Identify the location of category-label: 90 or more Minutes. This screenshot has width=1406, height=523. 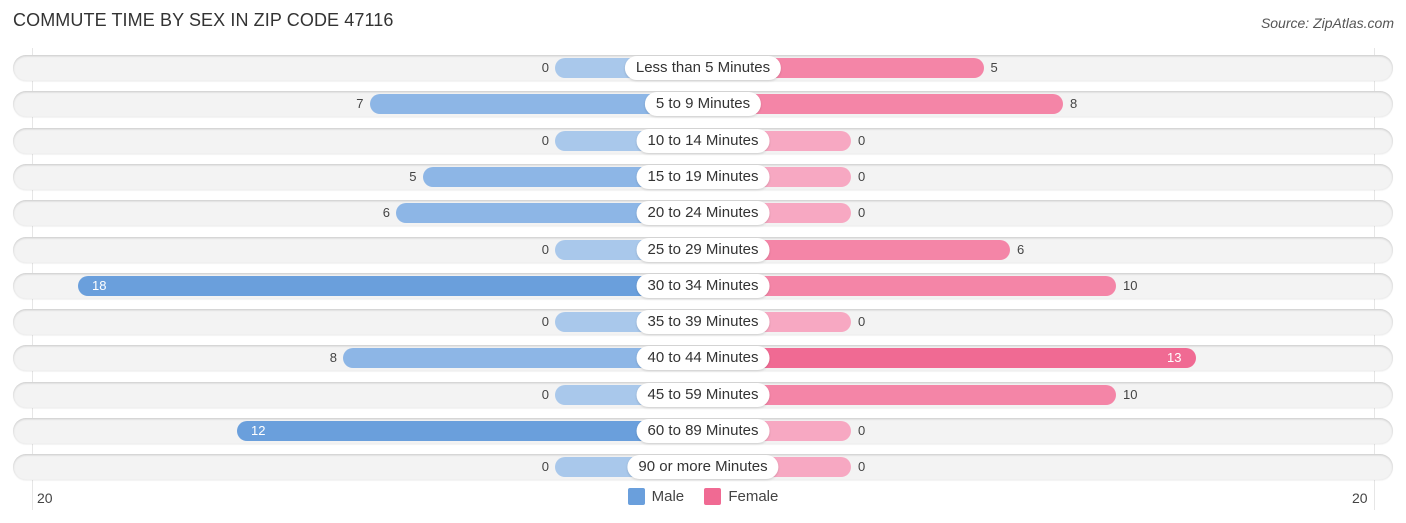
(703, 467).